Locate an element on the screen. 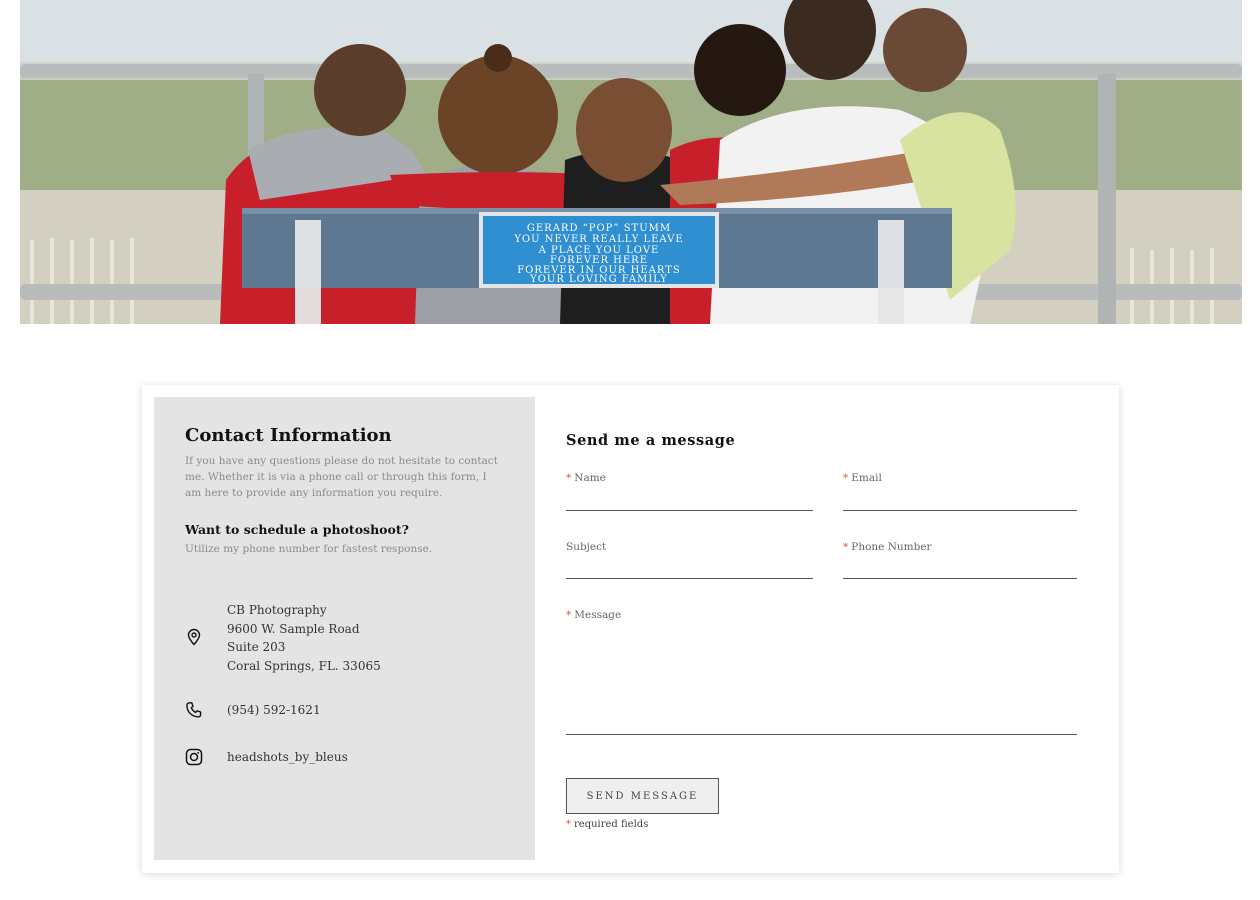  instagram-handle: headshots_by_bleus is located at coordinates (287, 757).